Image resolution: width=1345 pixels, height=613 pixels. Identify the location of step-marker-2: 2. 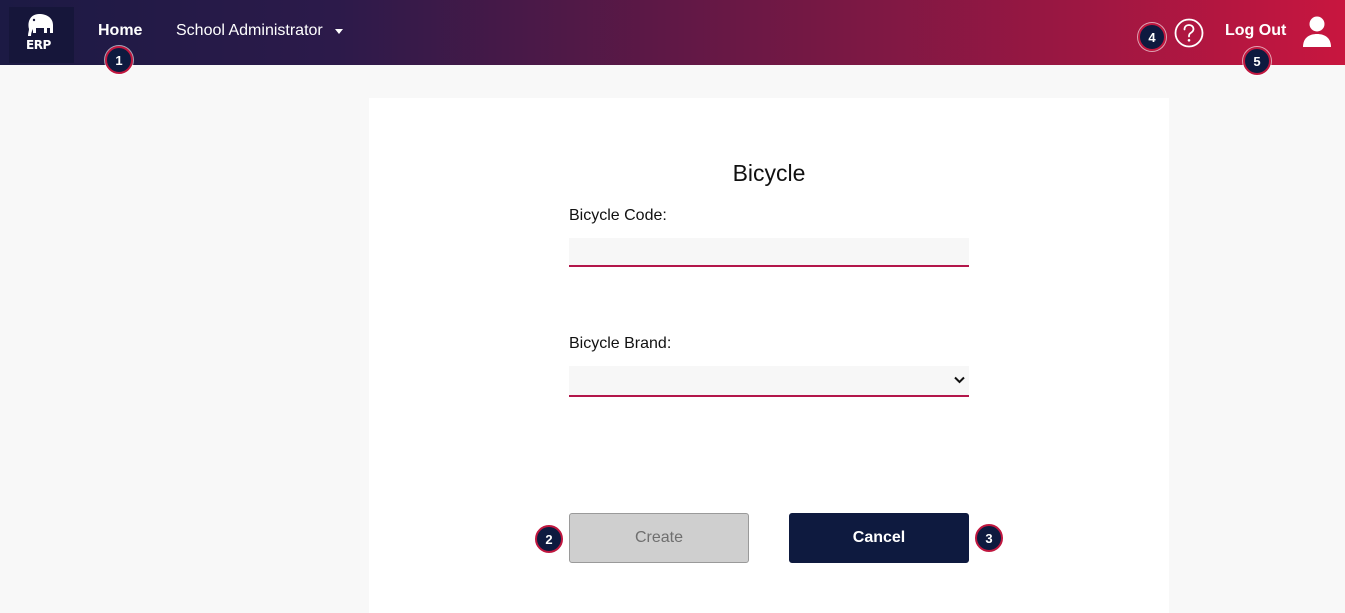
(549, 539).